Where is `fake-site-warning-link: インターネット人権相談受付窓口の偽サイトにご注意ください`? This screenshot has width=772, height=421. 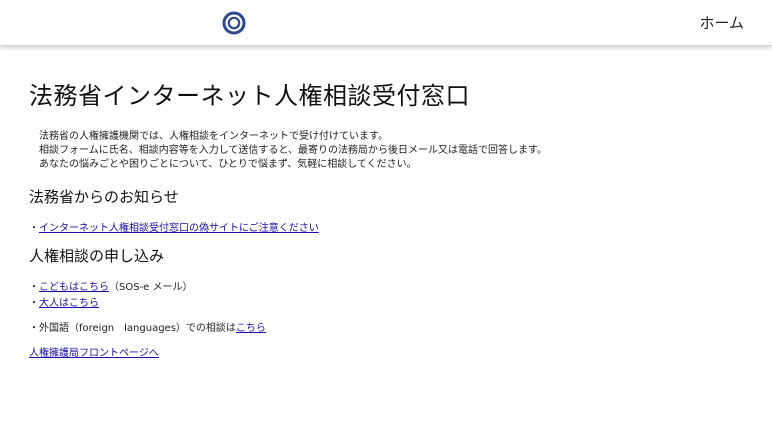 fake-site-warning-link: インターネット人権相談受付窓口の偽サイトにご注意ください is located at coordinates (179, 228).